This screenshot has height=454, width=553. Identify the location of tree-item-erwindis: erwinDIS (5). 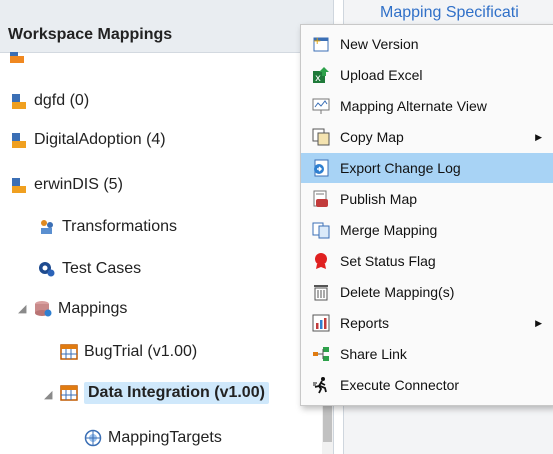
(66, 185).